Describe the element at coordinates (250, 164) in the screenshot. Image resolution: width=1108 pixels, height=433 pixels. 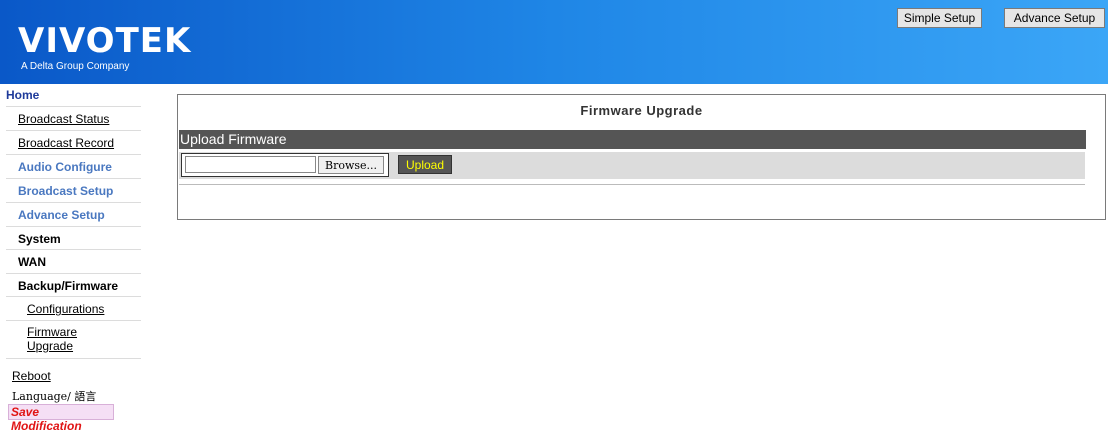
I see `file-path-input` at that location.